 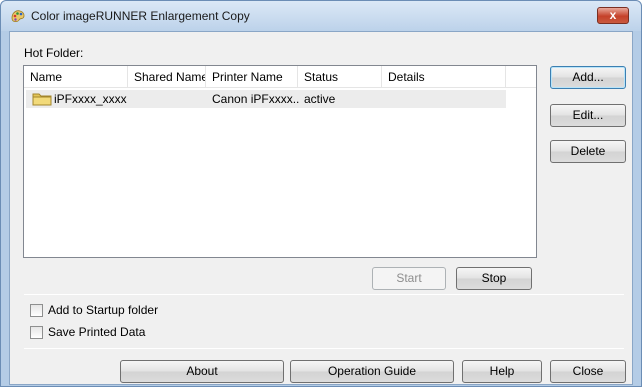 I want to click on cell-status: active, so click(x=320, y=99).